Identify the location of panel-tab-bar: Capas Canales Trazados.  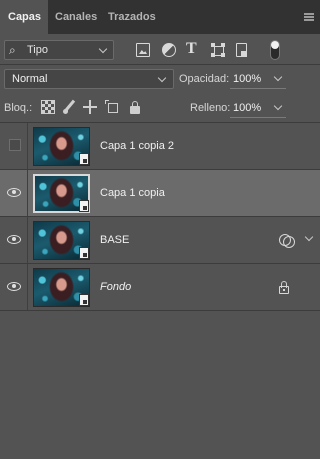
(160, 17).